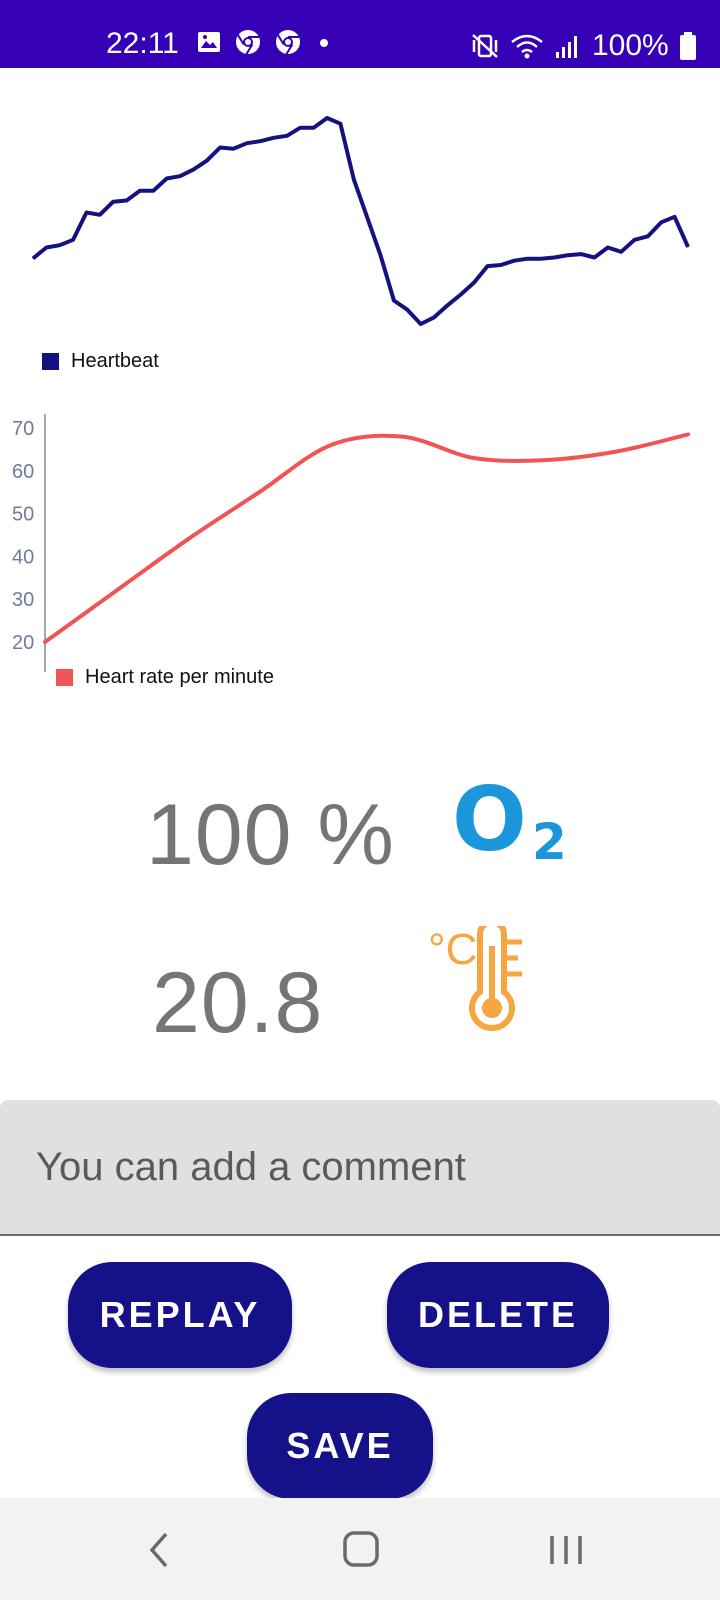  I want to click on heartbeat-legend: Heartbeat, so click(100, 361).